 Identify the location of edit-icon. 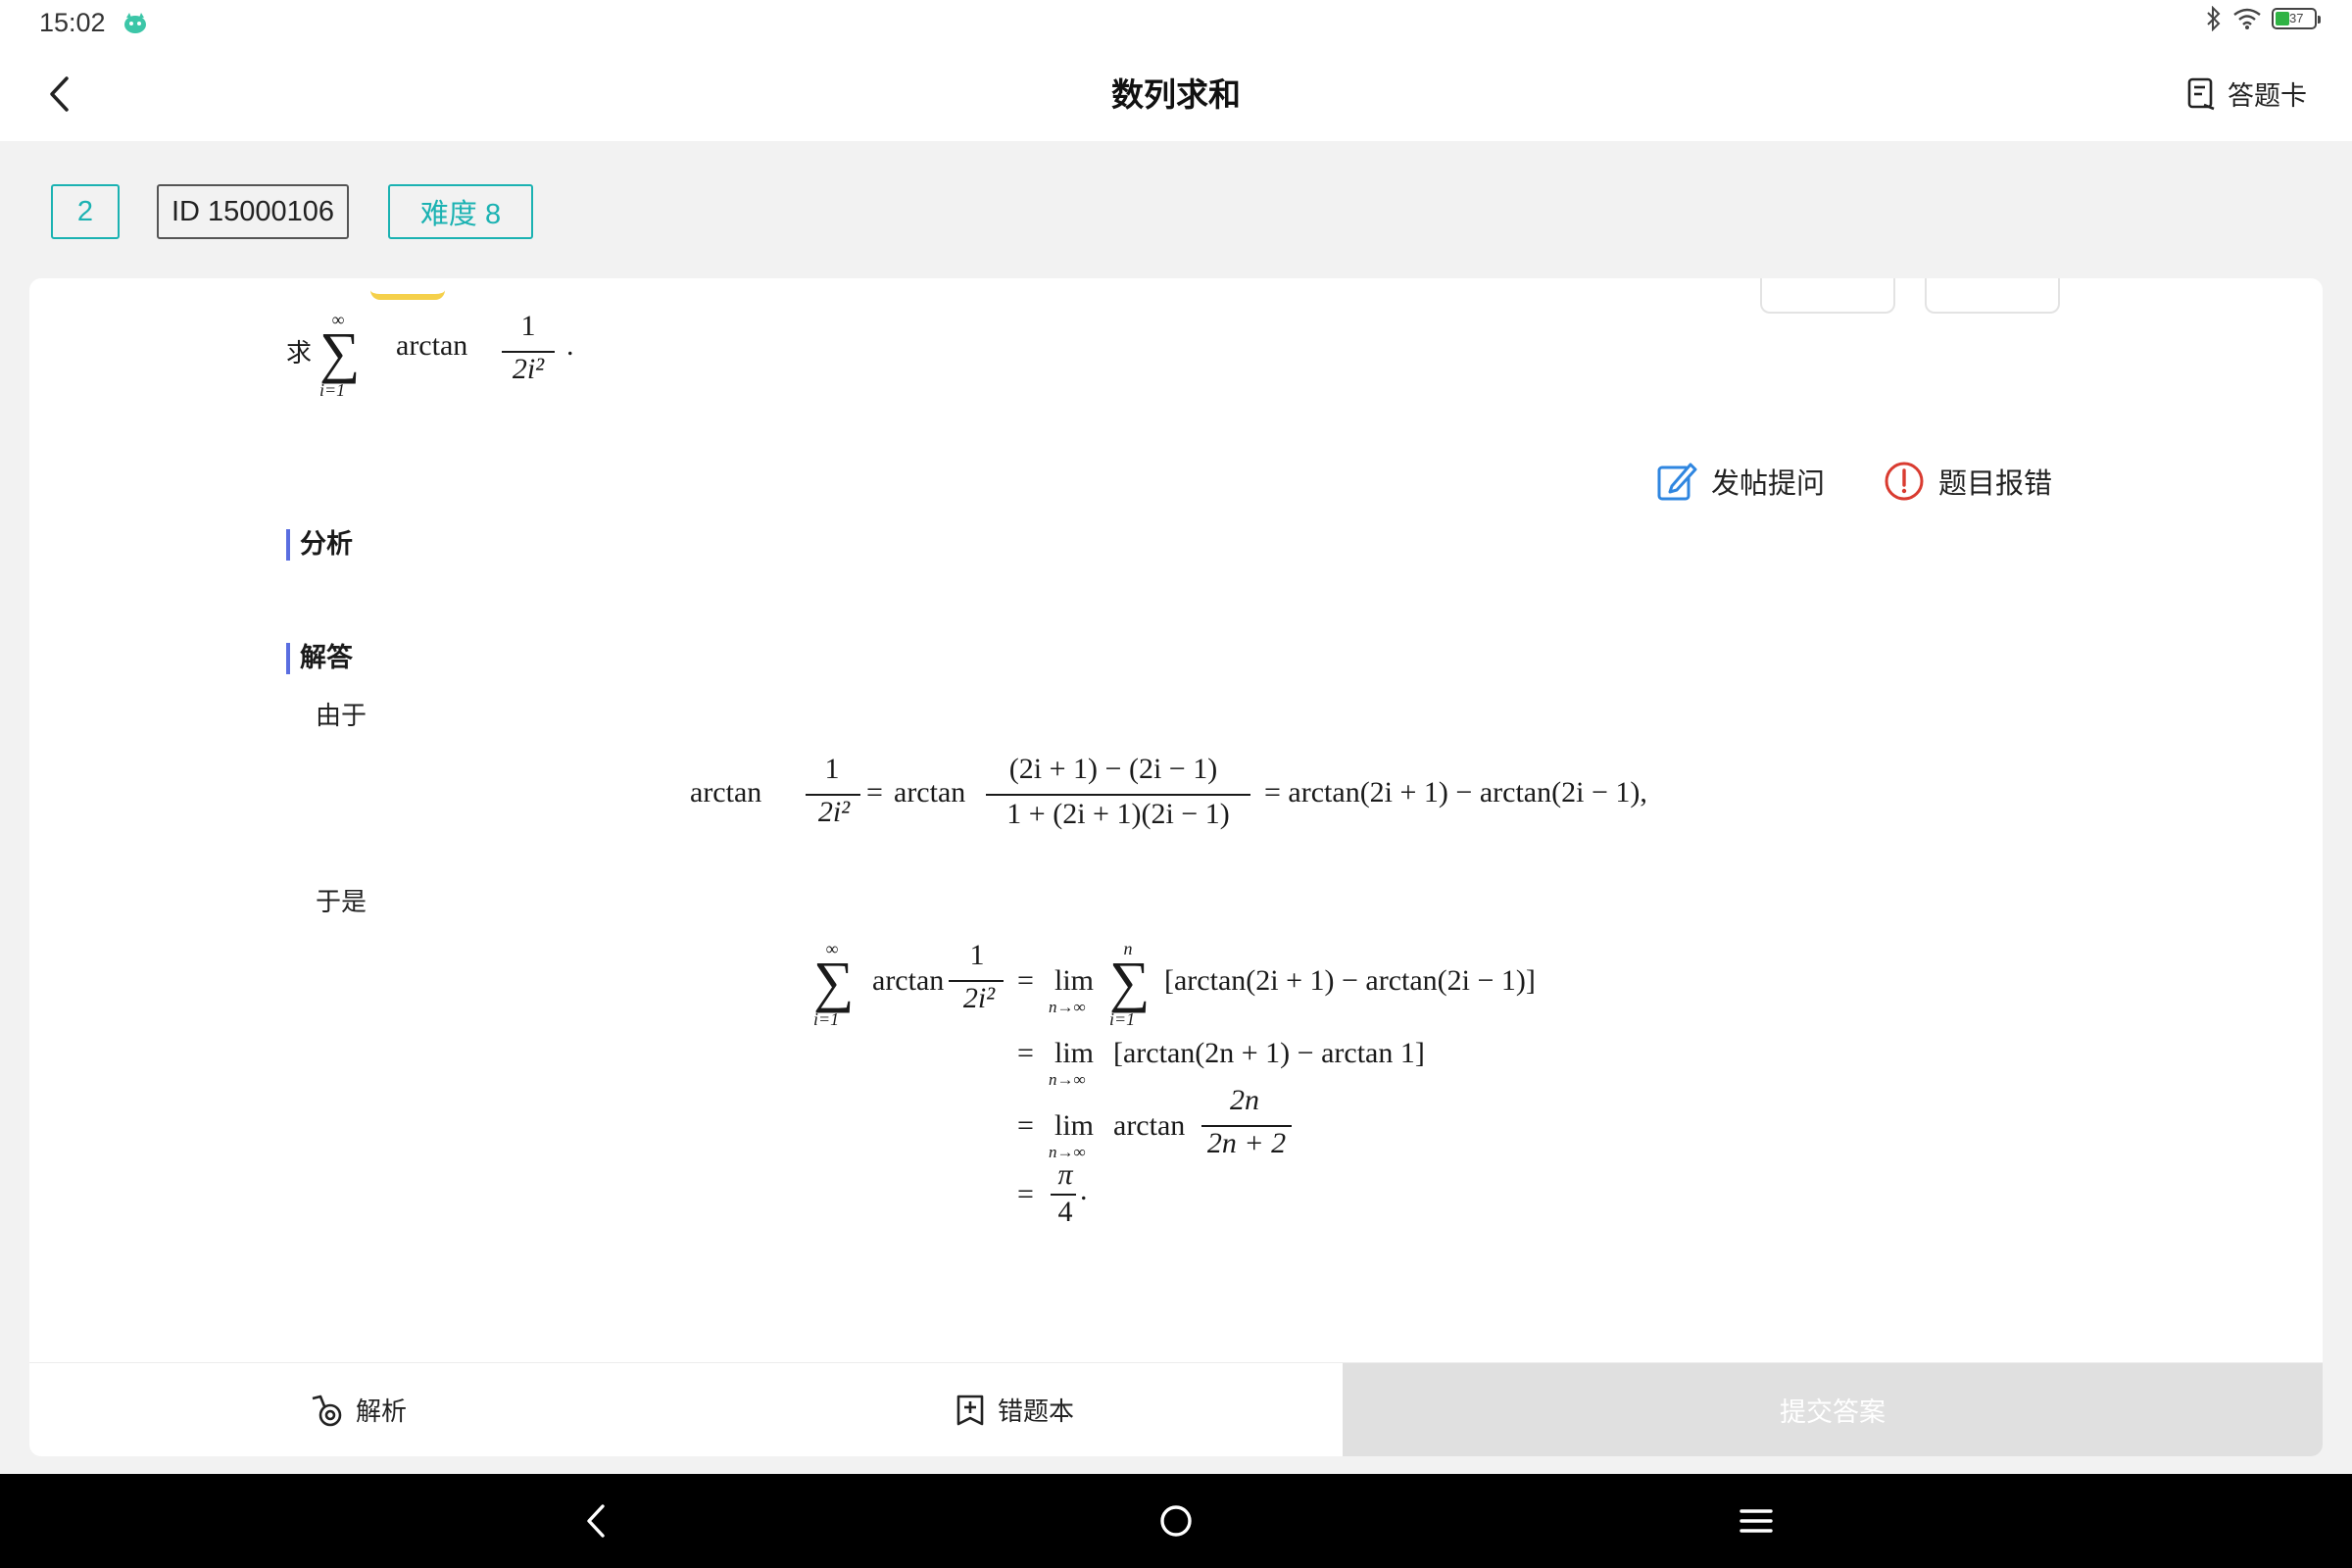
(1677, 482).